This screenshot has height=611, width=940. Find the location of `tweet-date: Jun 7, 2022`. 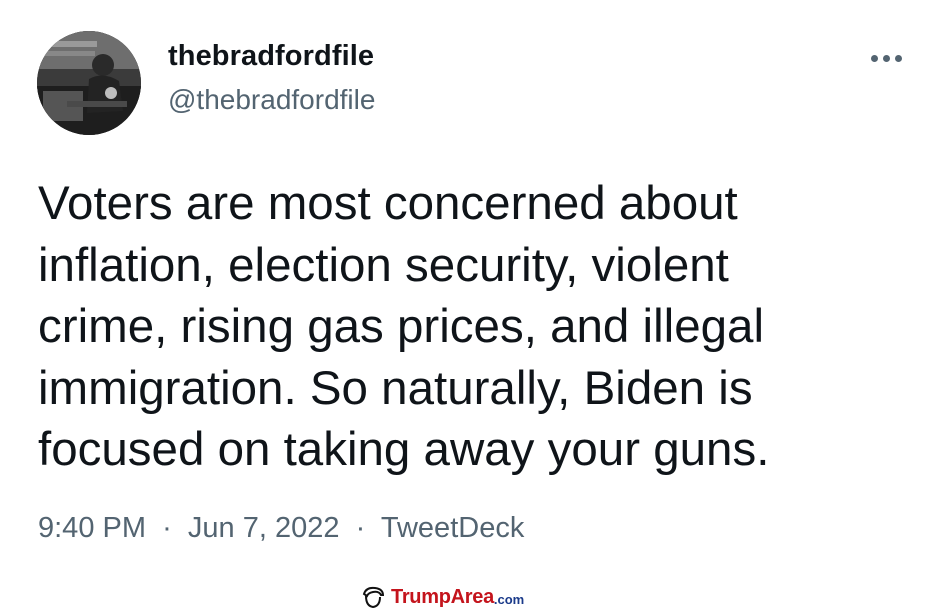

tweet-date: Jun 7, 2022 is located at coordinates (264, 528).